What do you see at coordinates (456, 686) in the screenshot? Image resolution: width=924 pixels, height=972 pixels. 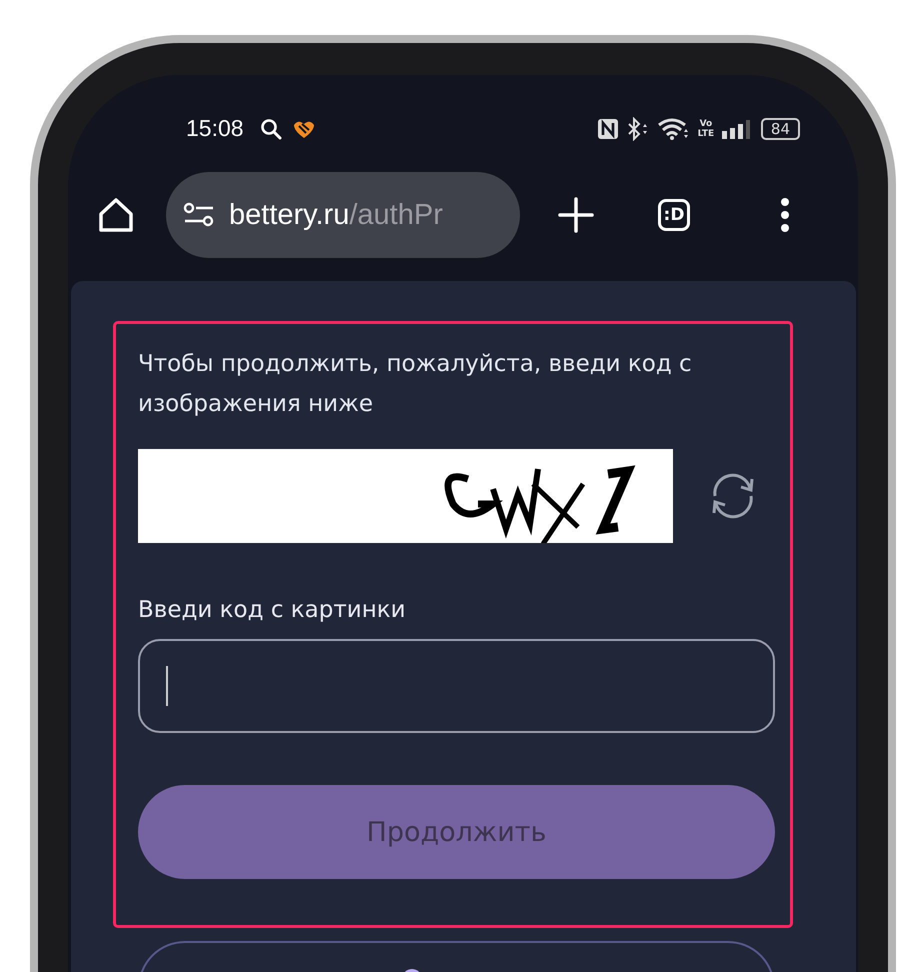 I see `code-input-field` at bounding box center [456, 686].